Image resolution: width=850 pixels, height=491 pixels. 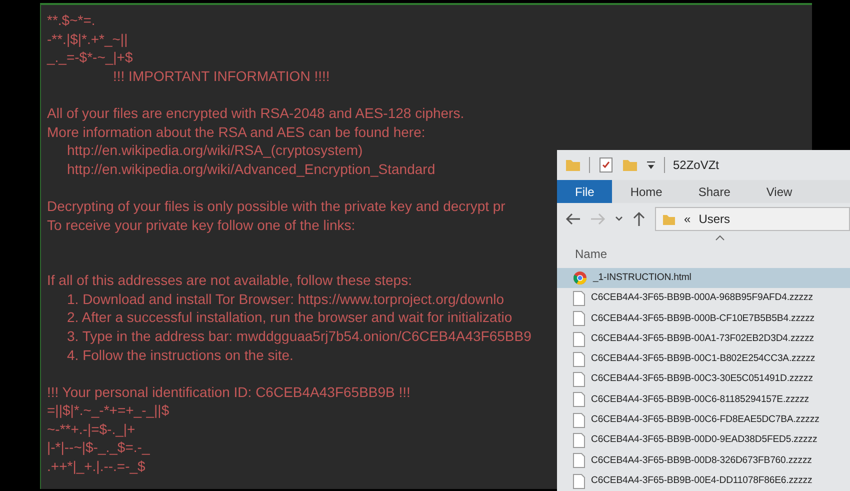 I want to click on file-row: C6CEB4A4-3F65-BB9B-000A-968B95F9AFD4.zzzzz, so click(x=703, y=298).